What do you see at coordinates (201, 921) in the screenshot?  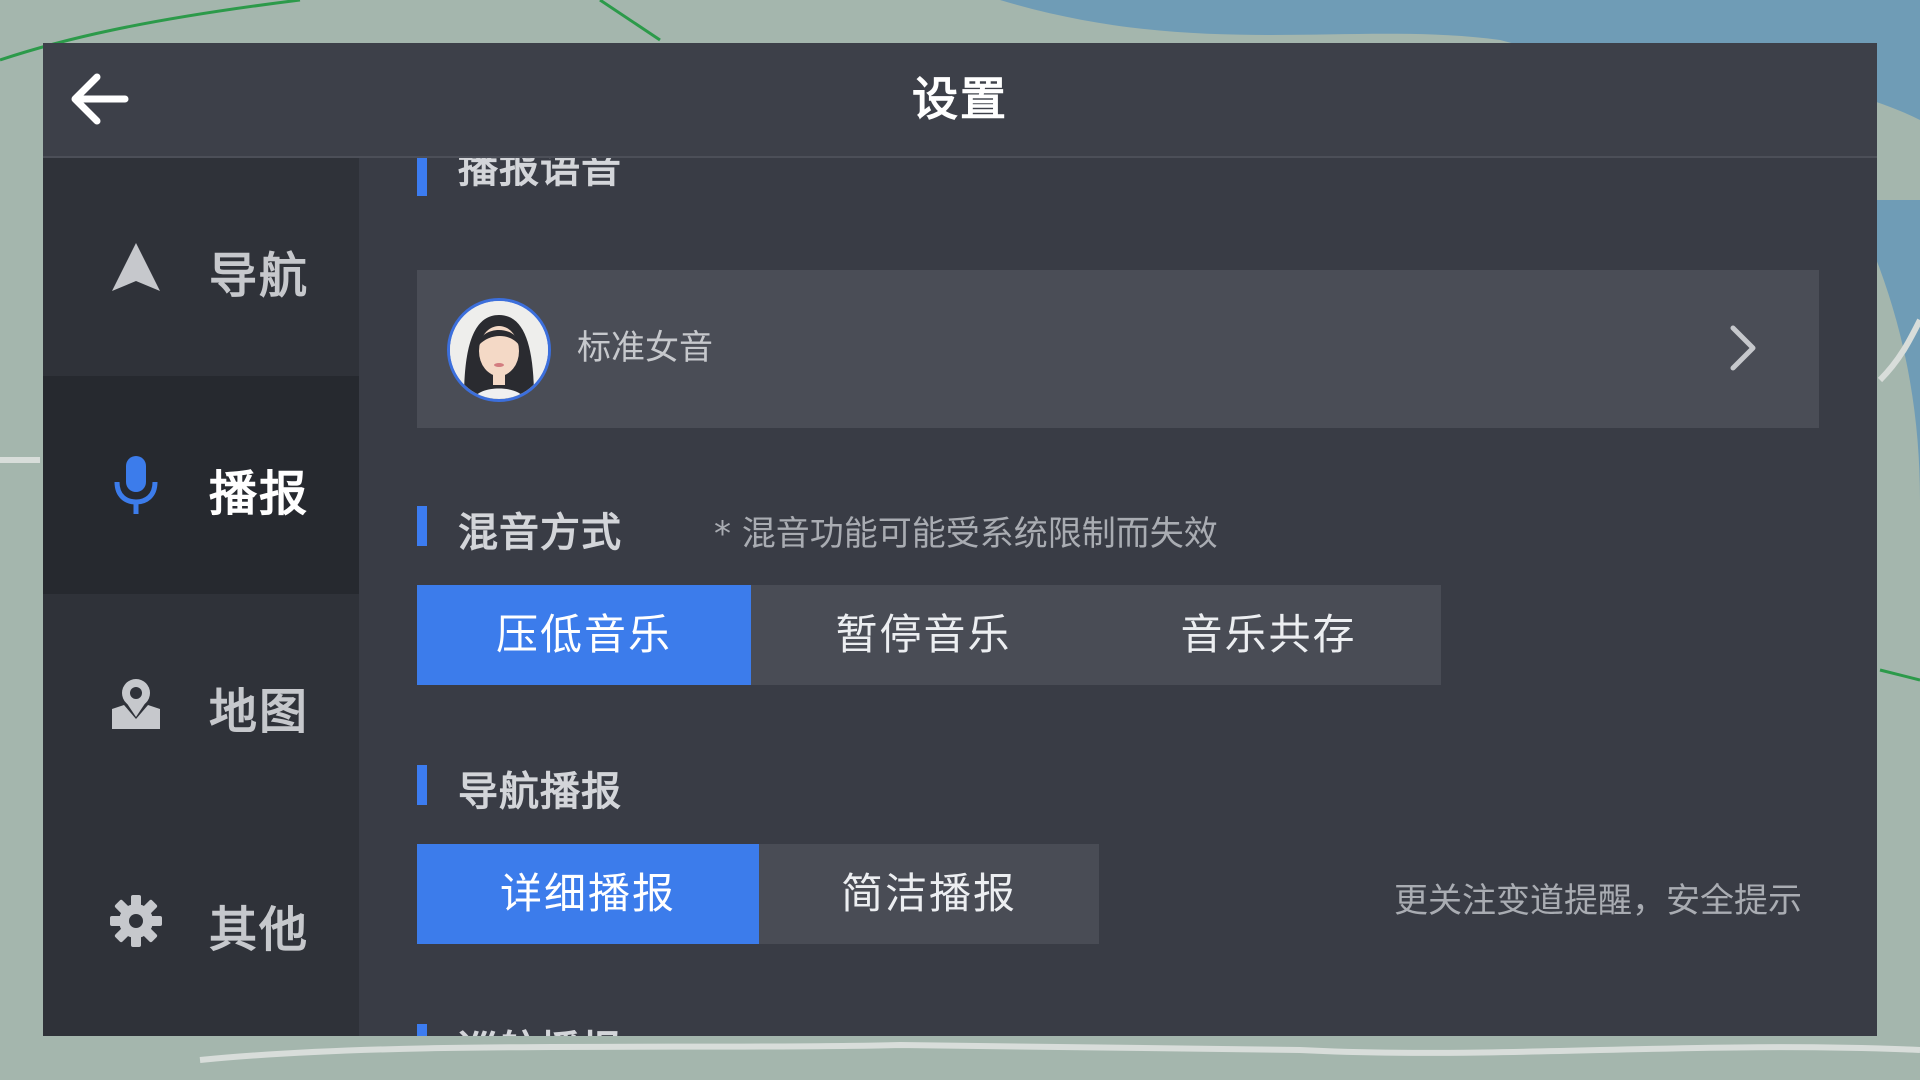 I see `sidebar-item-other: 其他` at bounding box center [201, 921].